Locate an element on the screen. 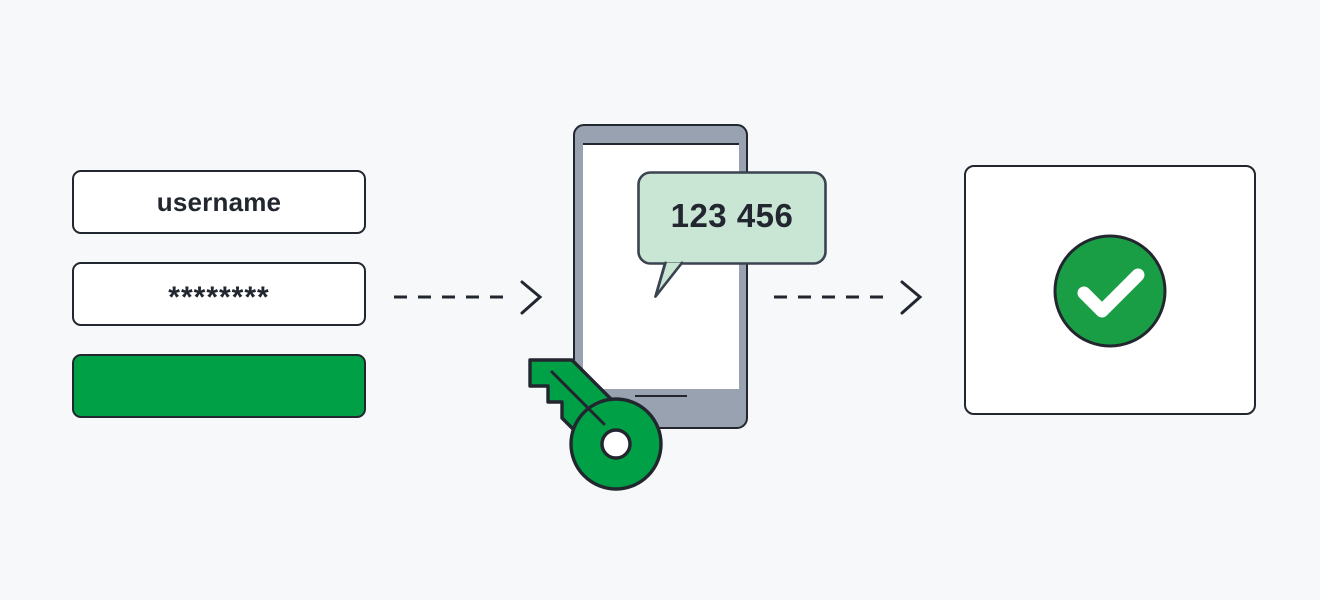 This screenshot has width=1320, height=600. password-value: ******** is located at coordinates (219, 297).